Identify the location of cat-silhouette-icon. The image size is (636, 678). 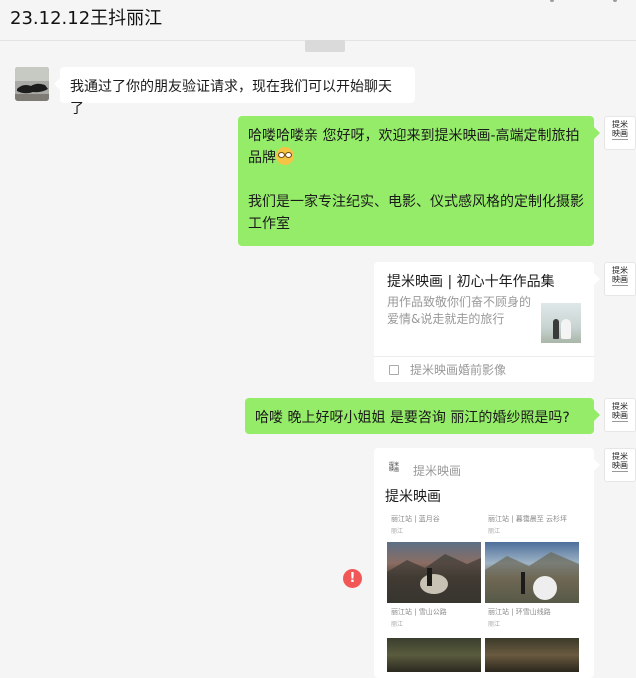
(32, 84).